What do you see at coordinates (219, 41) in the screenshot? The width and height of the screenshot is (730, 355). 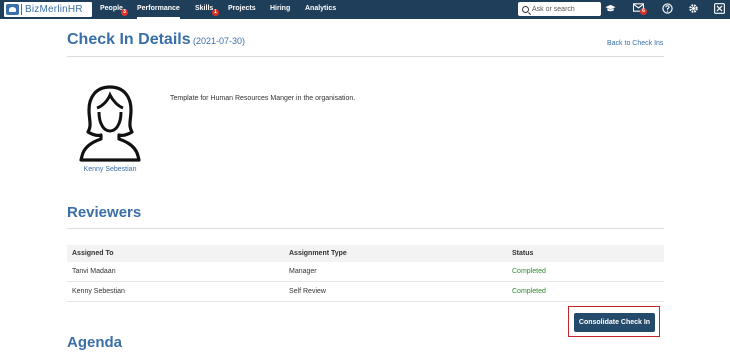 I see `check-in-date: (2021-07-30)` at bounding box center [219, 41].